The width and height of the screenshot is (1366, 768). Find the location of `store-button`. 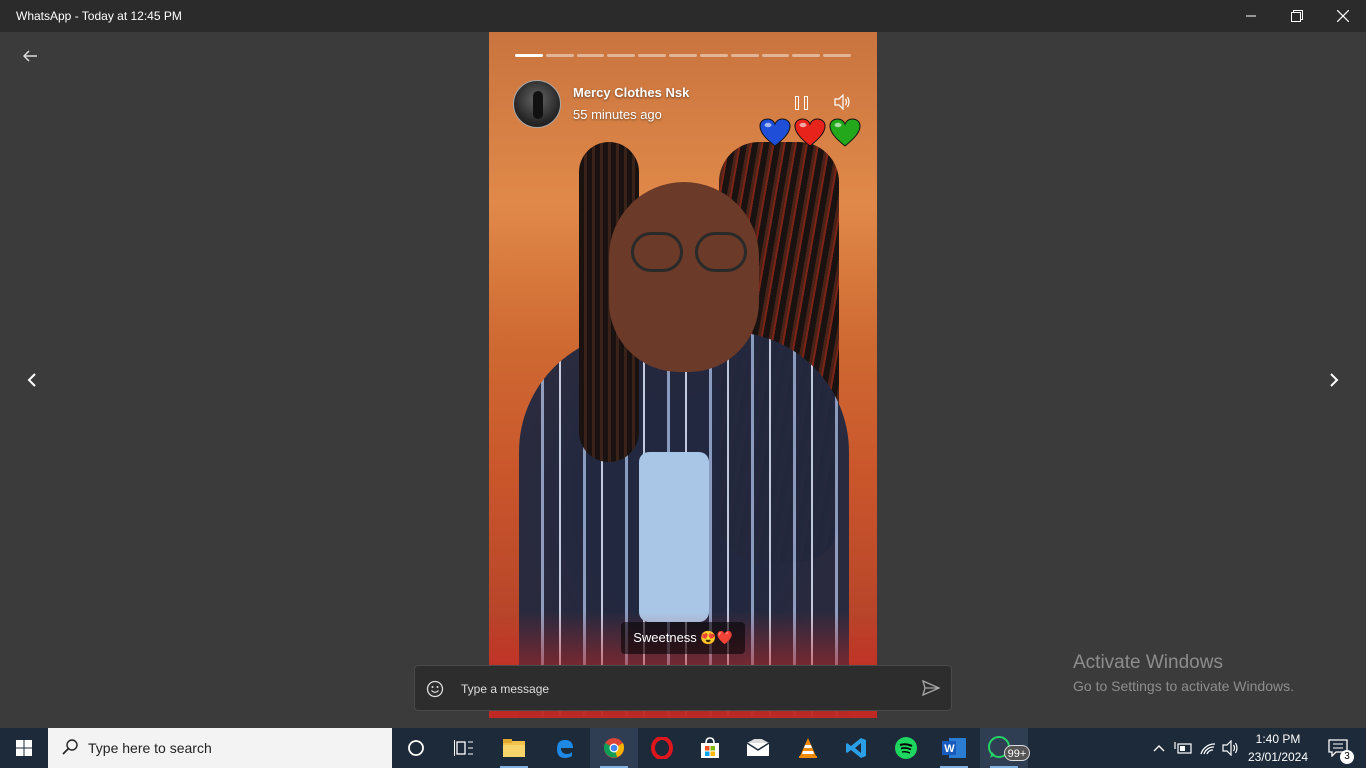

store-button is located at coordinates (710, 748).